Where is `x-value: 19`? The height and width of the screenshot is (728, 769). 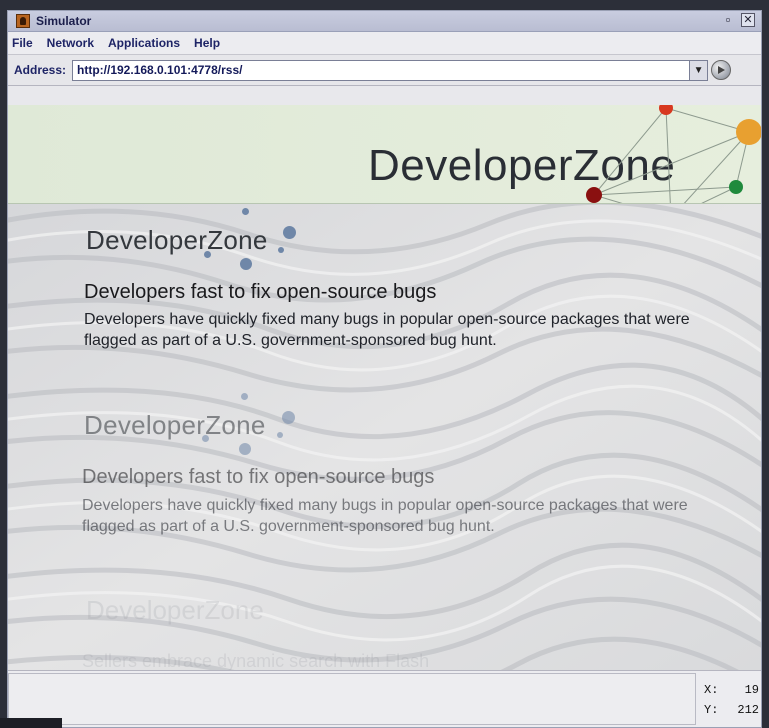
x-value: 19 is located at coordinates (751, 690).